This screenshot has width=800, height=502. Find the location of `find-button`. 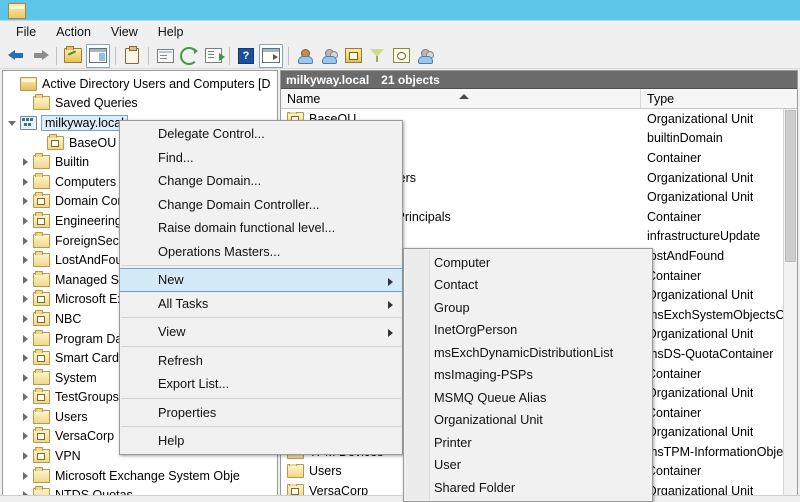

find-button is located at coordinates (401, 56).